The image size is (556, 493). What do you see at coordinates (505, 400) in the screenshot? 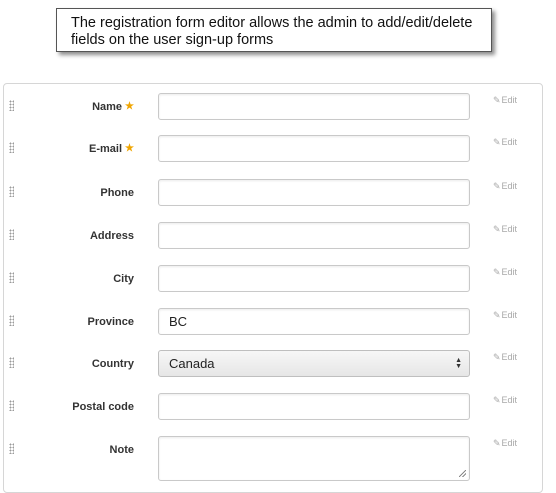
I see `edit-link-postal-code: ✎Edit` at bounding box center [505, 400].